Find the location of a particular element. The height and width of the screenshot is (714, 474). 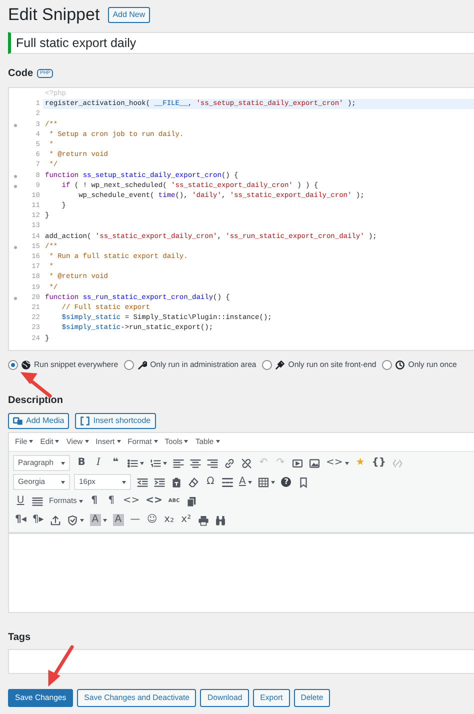

title-field: Full static export daily is located at coordinates (241, 43).